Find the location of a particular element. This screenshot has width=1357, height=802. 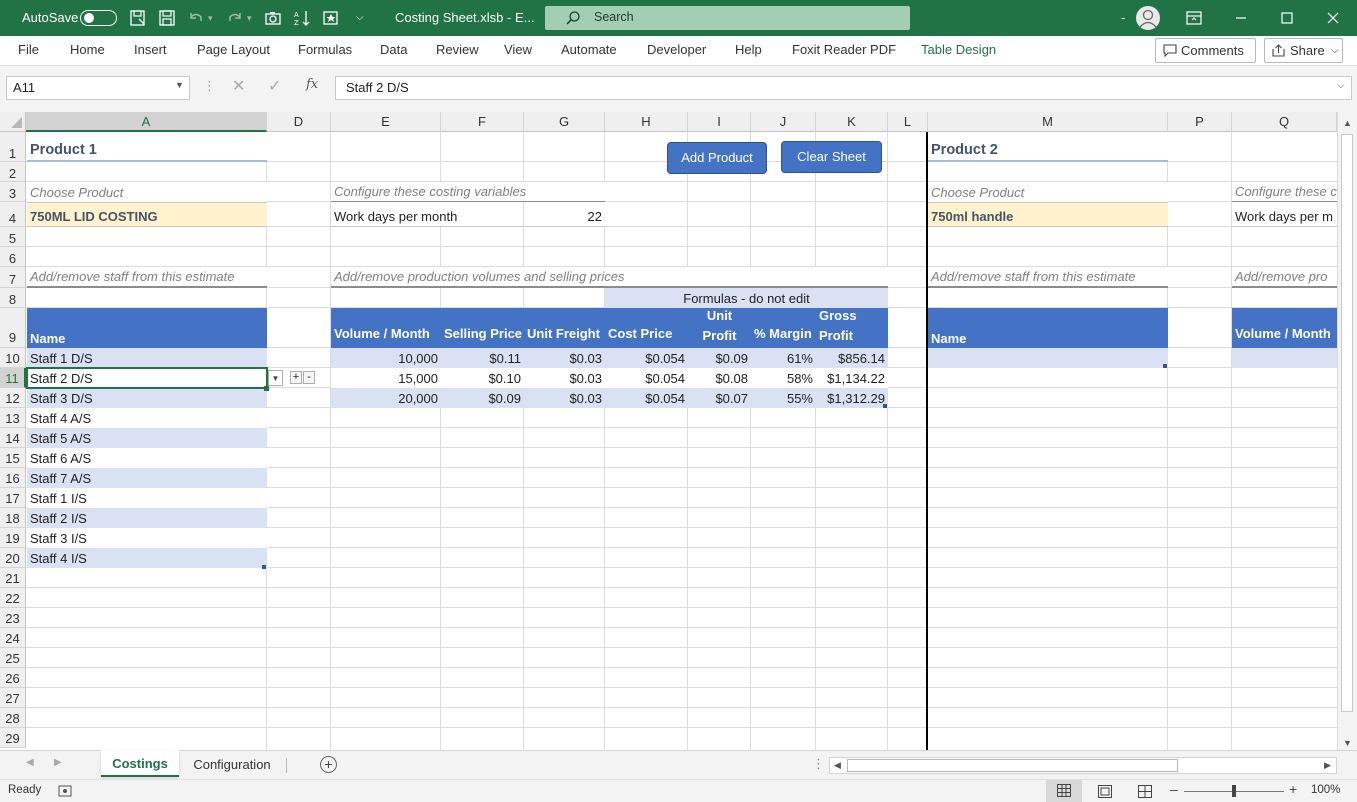

scroll-left-icon: ◀ is located at coordinates (837, 765).